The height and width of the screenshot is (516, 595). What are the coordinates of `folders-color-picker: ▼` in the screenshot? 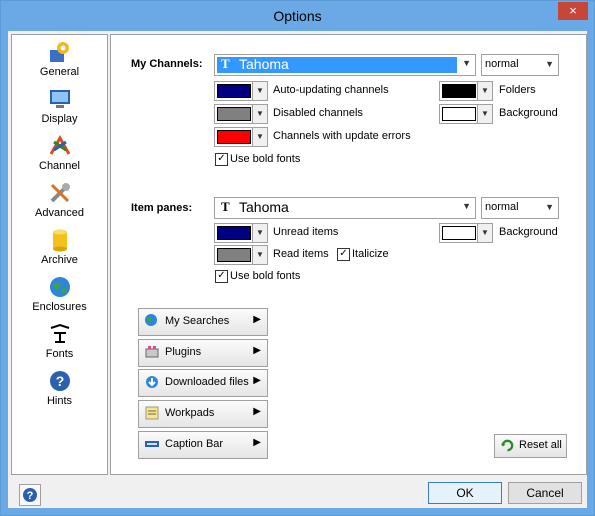 It's located at (466, 91).